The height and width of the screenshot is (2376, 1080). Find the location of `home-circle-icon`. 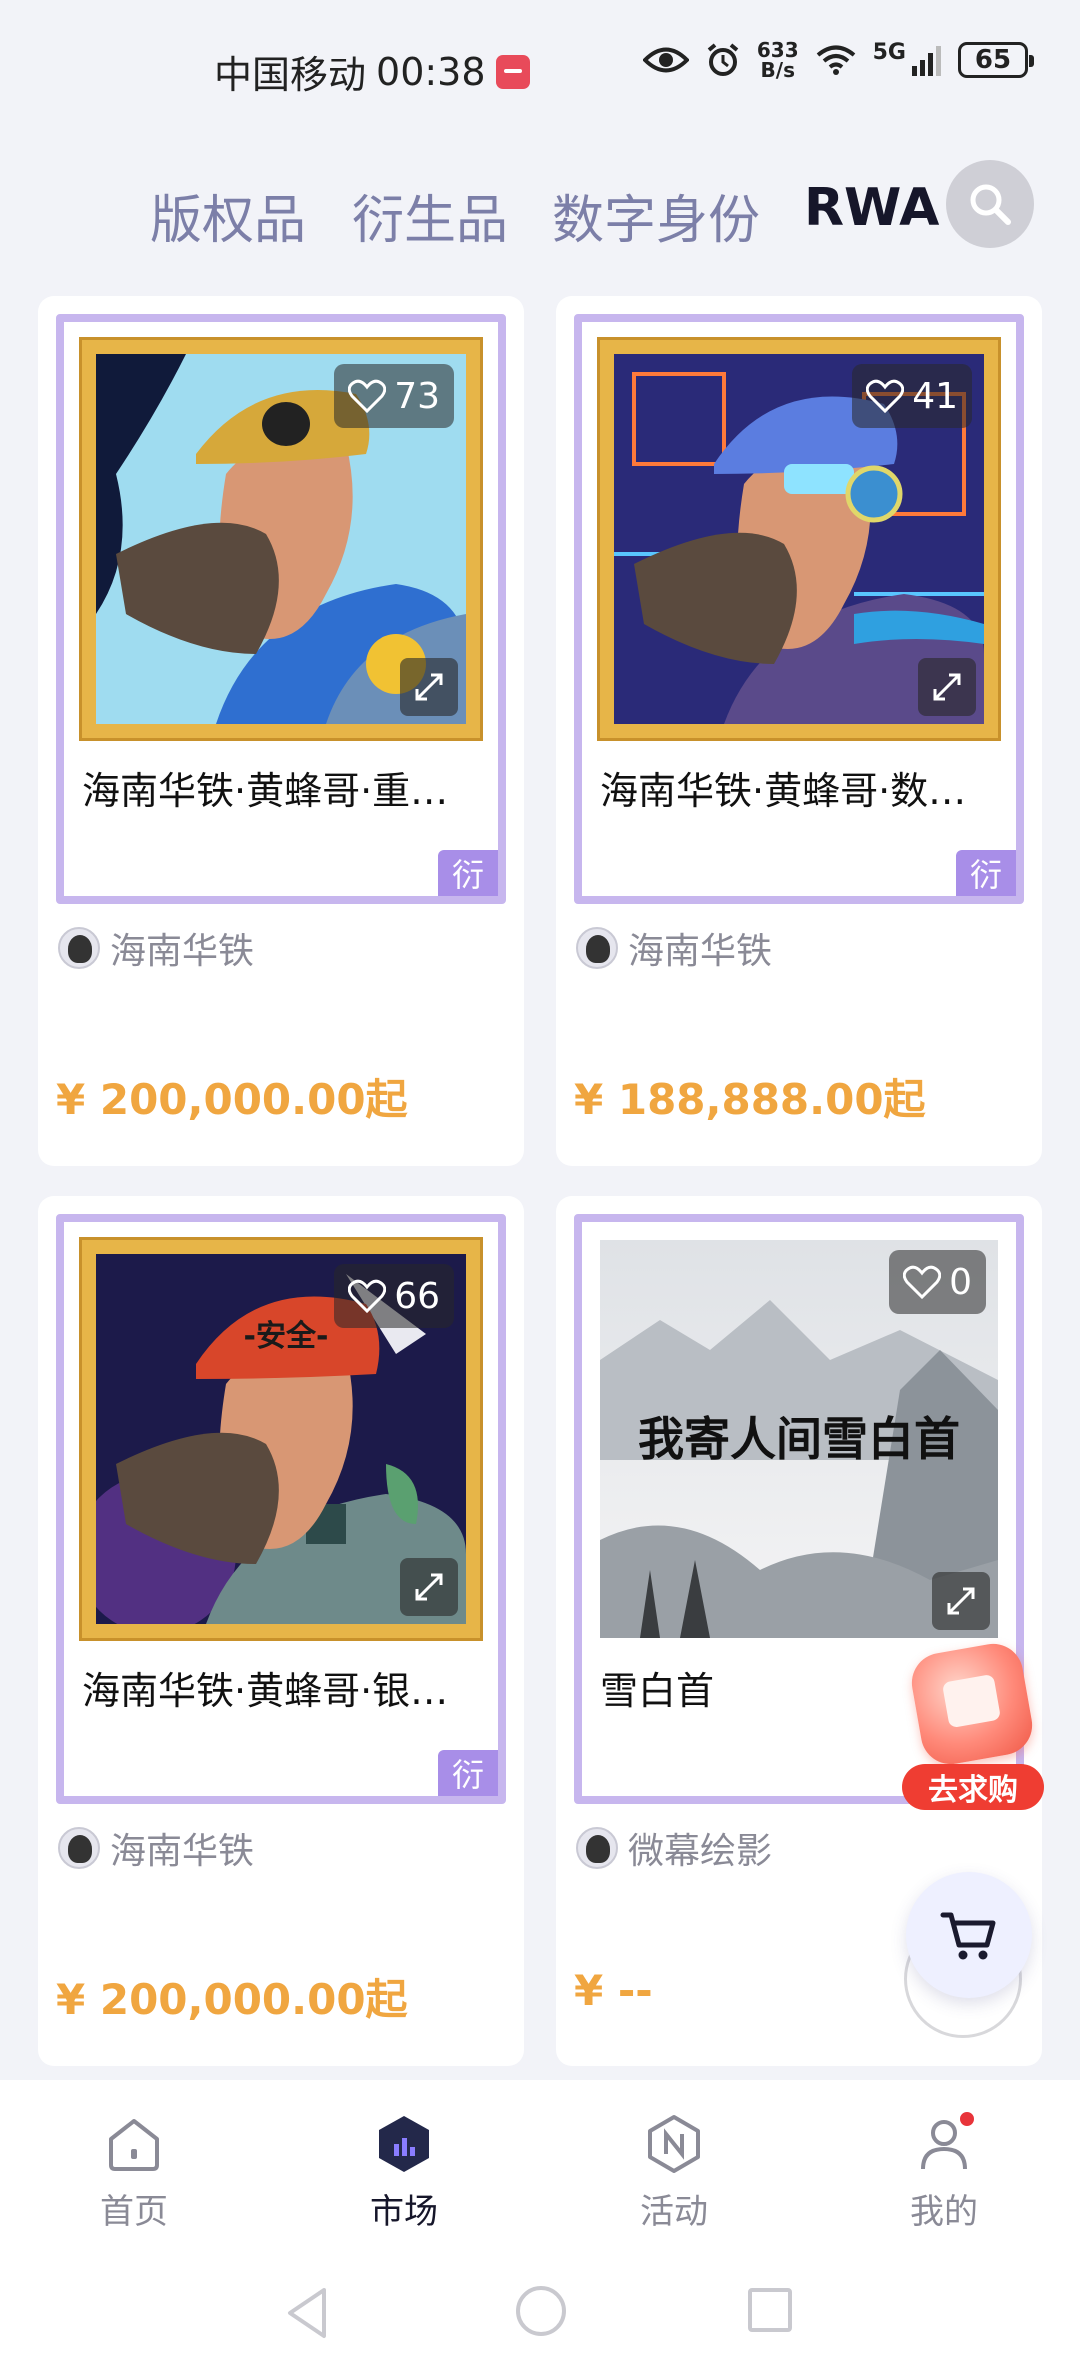

home-circle-icon is located at coordinates (541, 2311).